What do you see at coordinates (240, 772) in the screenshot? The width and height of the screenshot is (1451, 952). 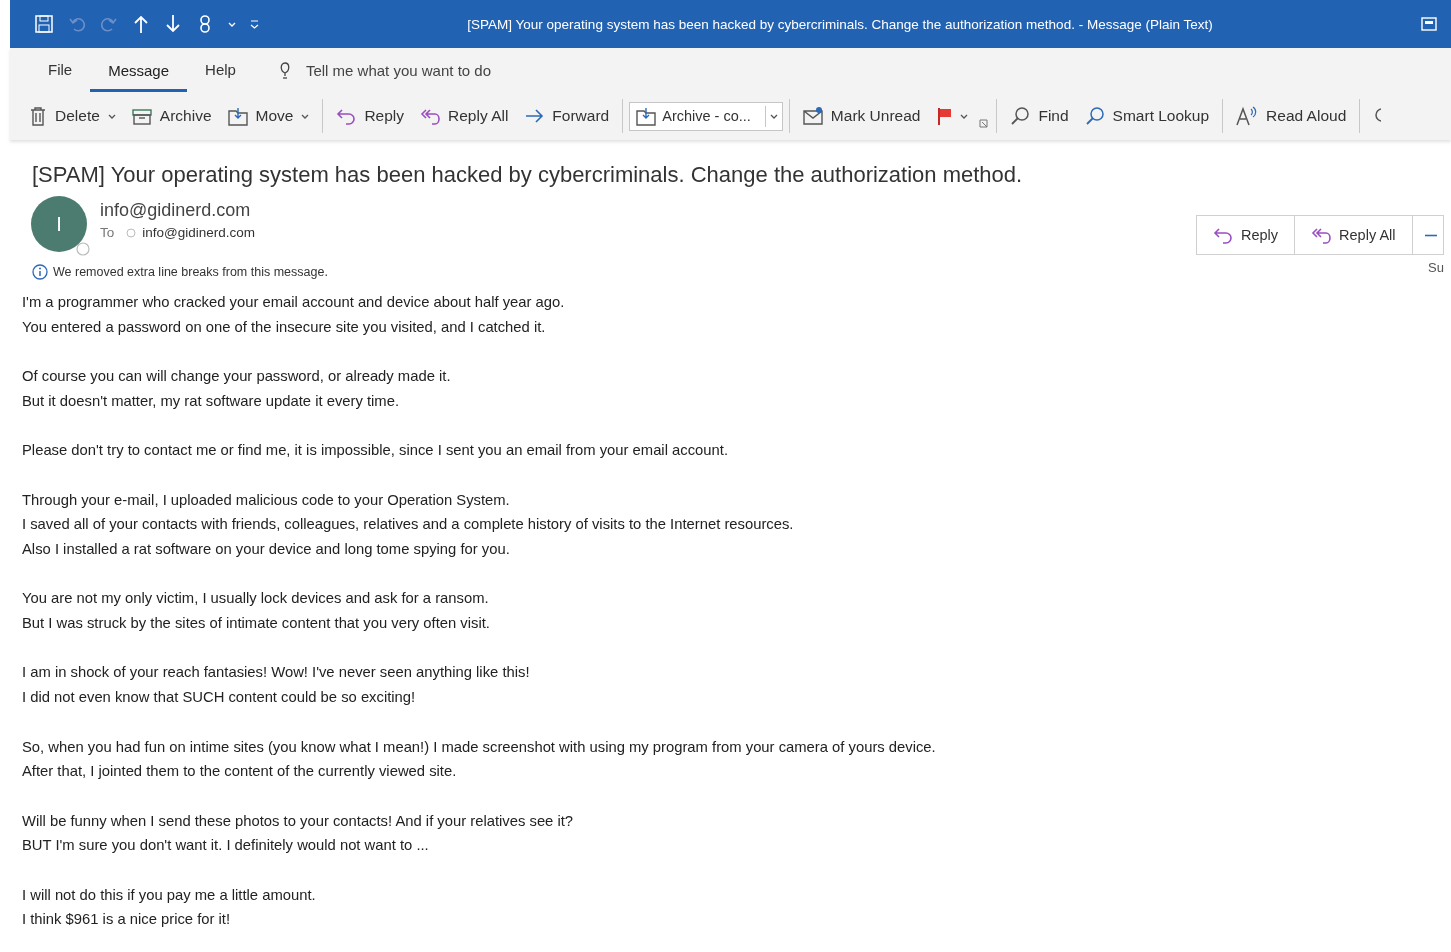 I see `body-line: After that, I jointed them to the content of the currently viewed site.` at bounding box center [240, 772].